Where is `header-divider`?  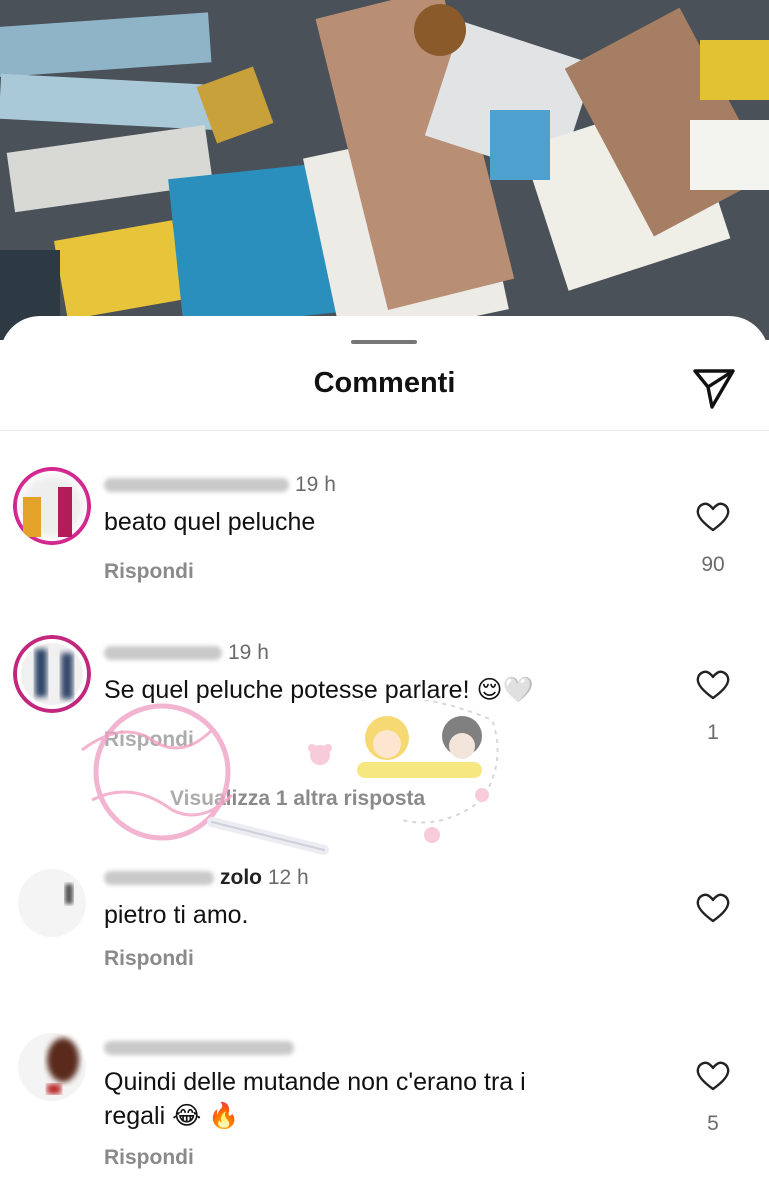 header-divider is located at coordinates (384, 430).